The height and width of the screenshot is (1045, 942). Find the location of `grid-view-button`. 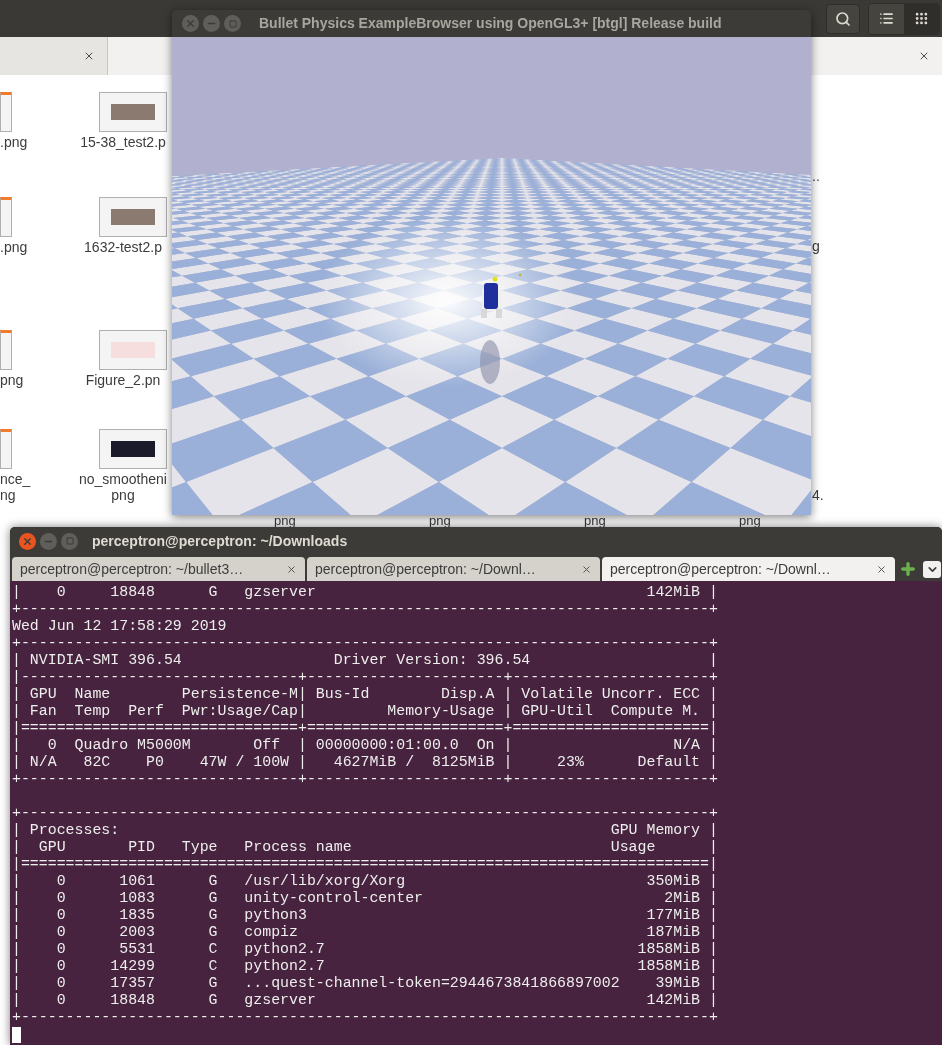

grid-view-button is located at coordinates (921, 18).